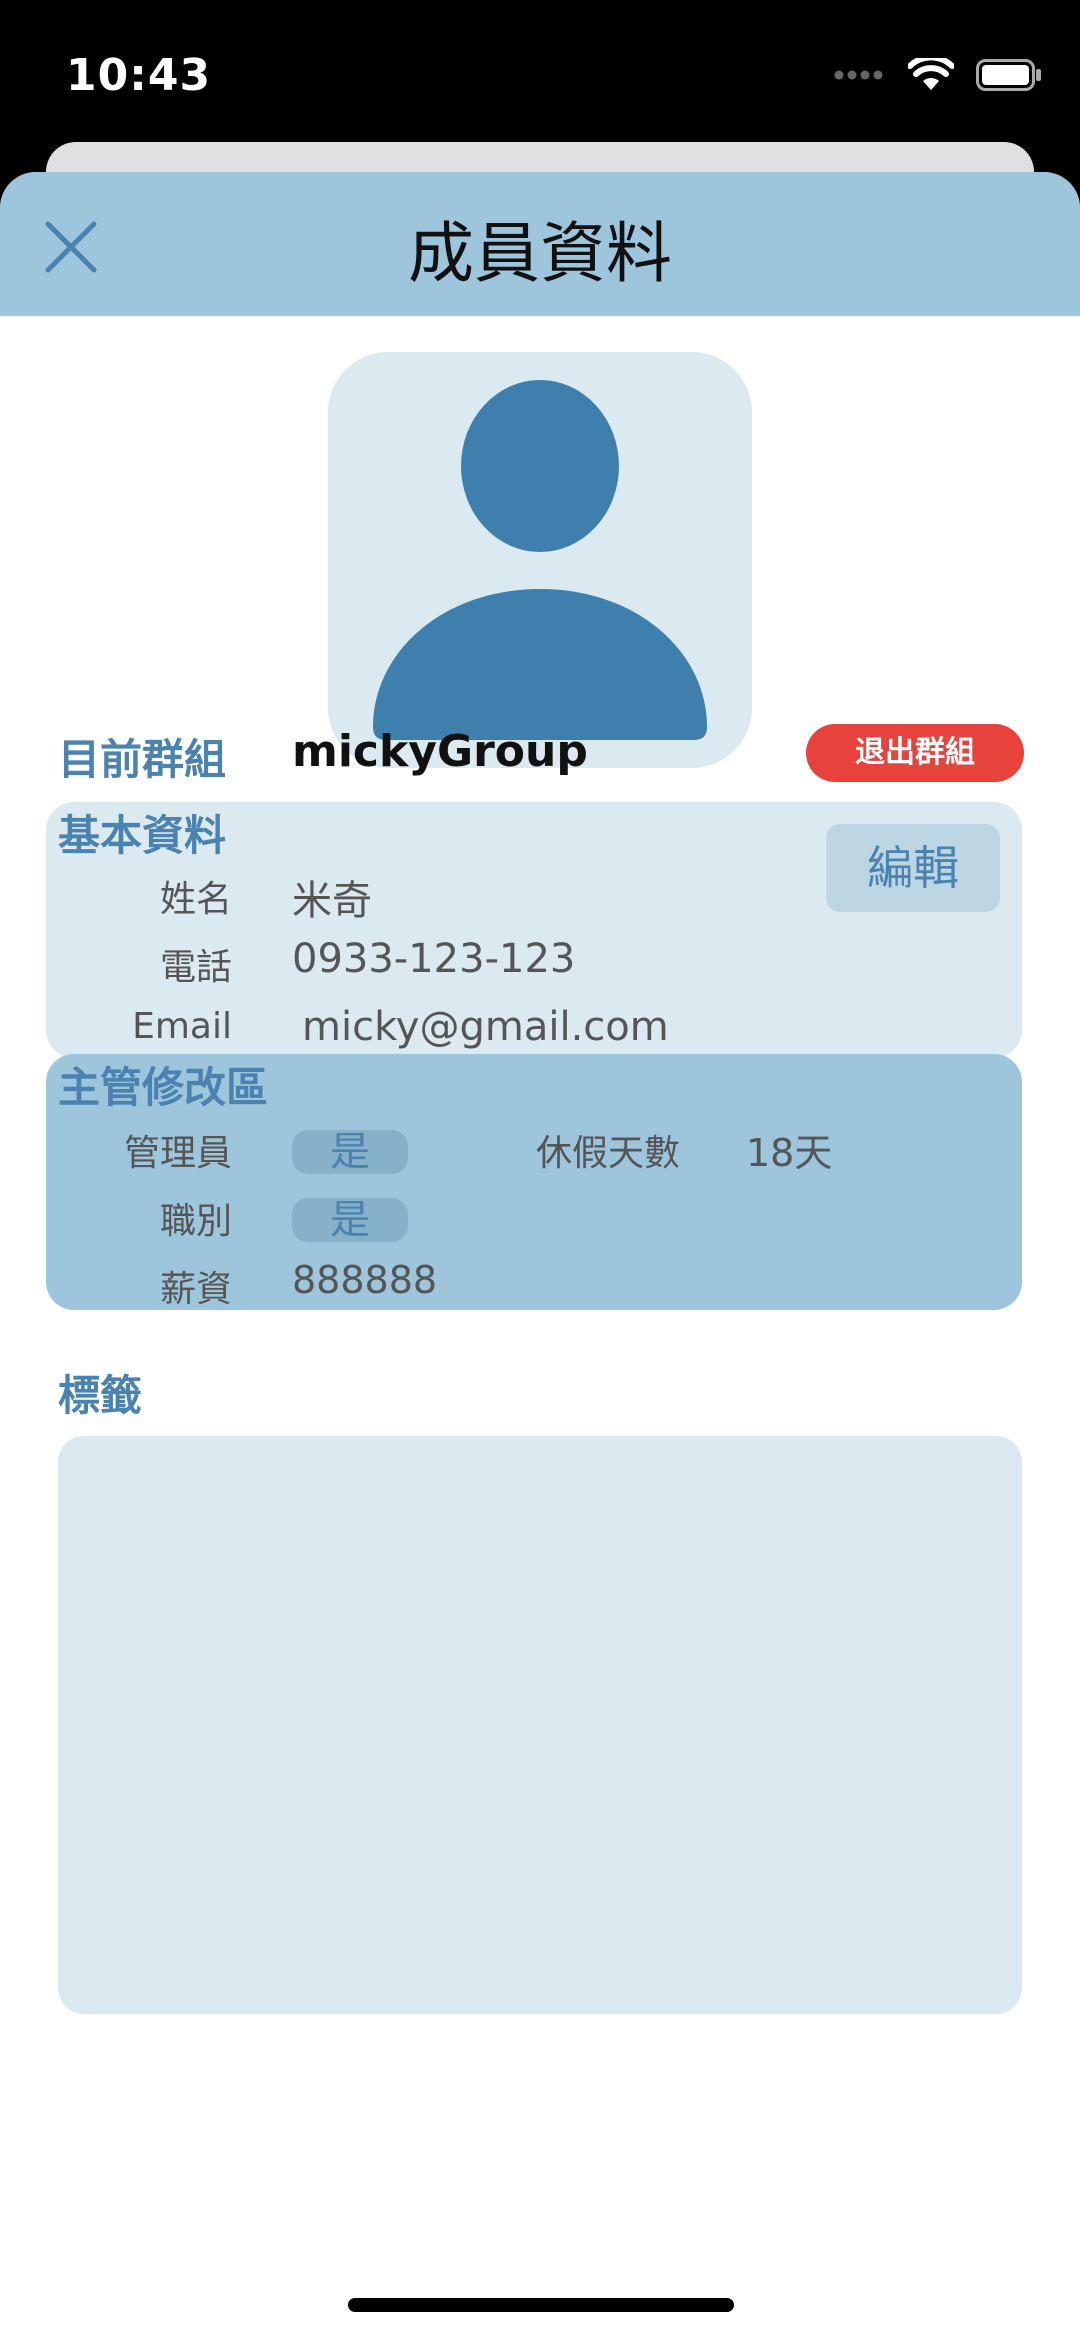  I want to click on manager-area-panel: 主管修改區 管理員 是 休假天數 18天 職別 是 薪資 888888, so click(534, 1182).